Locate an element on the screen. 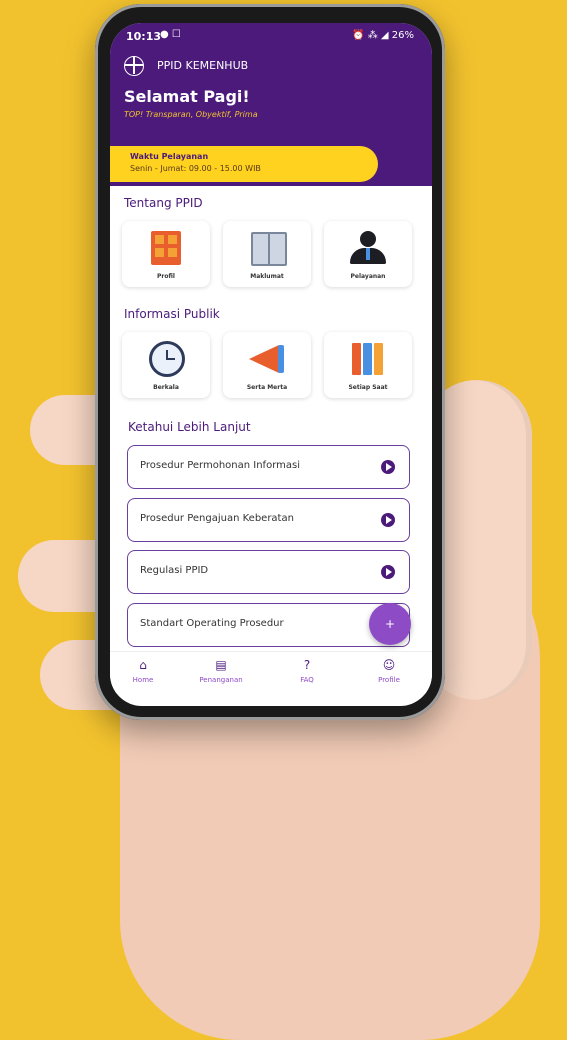  nav-penanganan: ▤ Penanganan is located at coordinates (221, 671).